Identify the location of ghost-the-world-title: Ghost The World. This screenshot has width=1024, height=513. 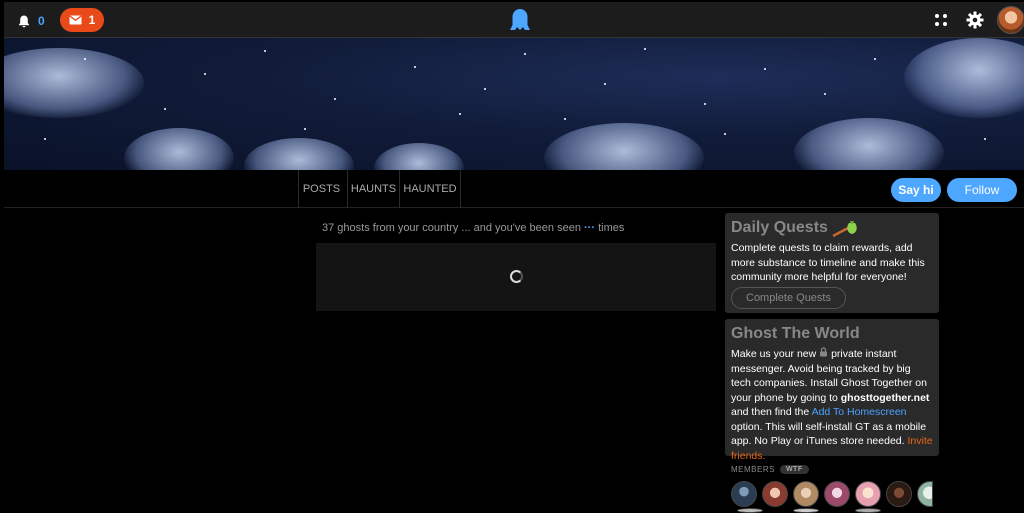
(795, 333).